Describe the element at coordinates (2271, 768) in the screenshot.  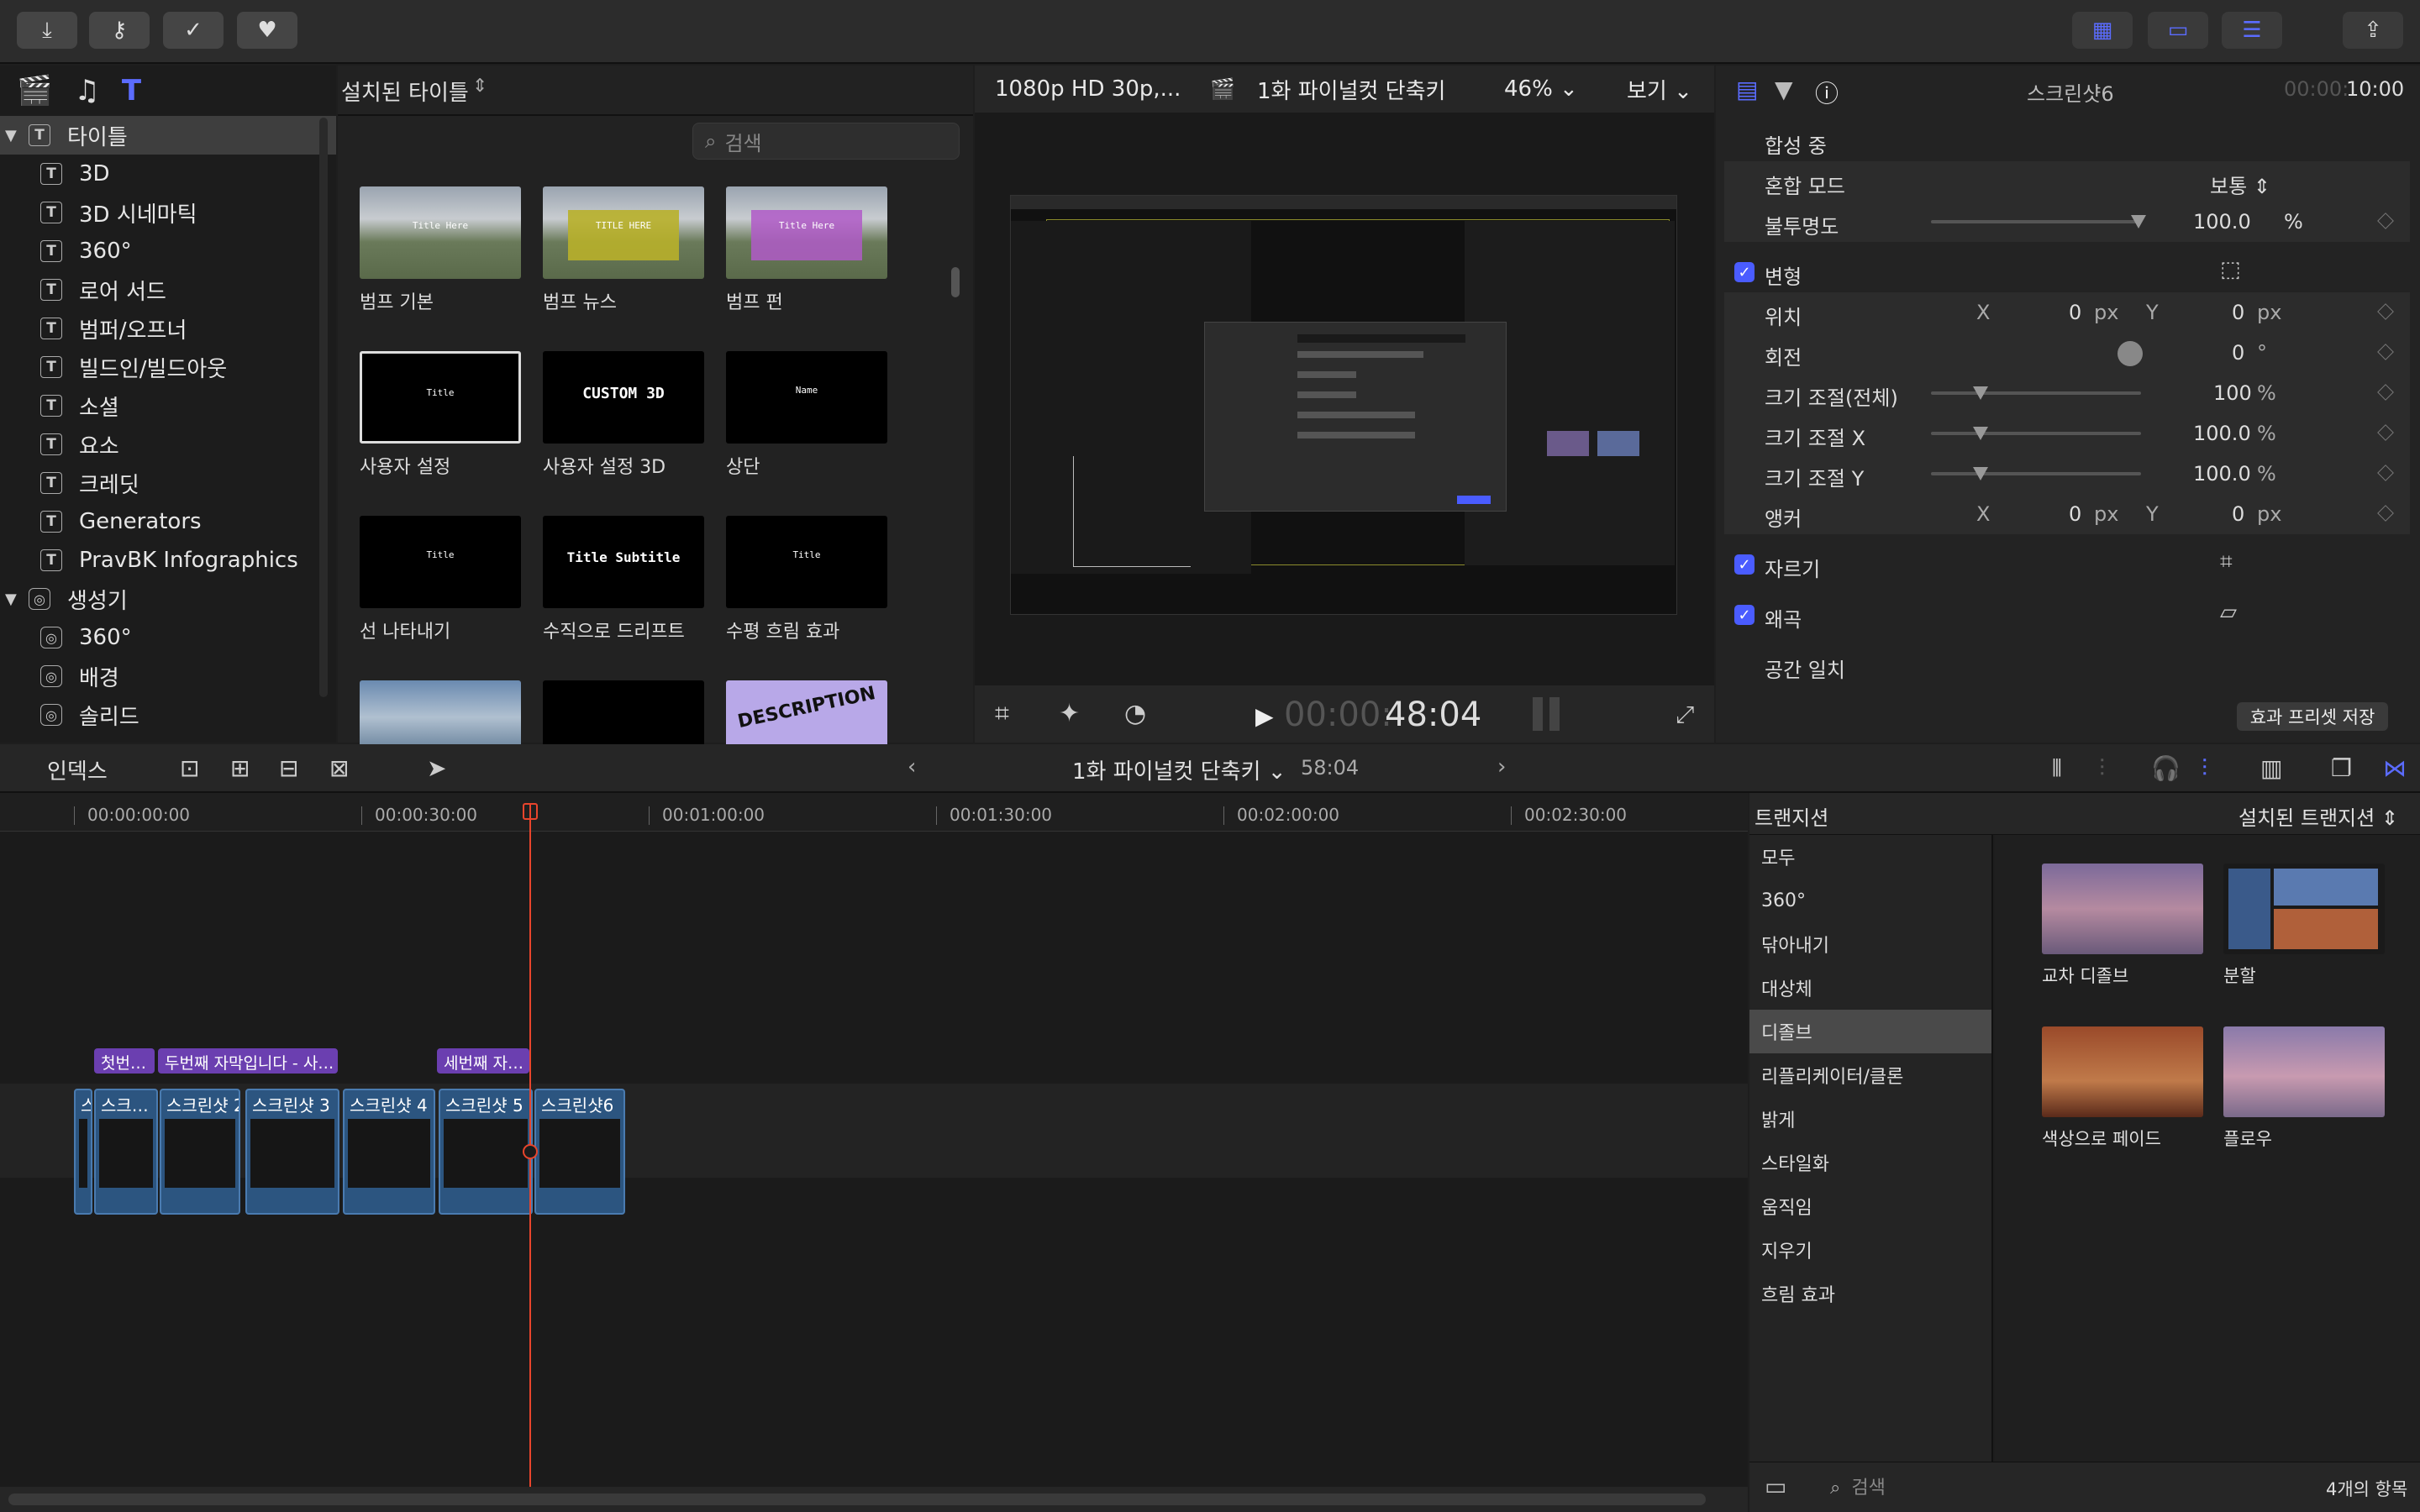
I see `clip-appearance-icon: ▥` at that location.